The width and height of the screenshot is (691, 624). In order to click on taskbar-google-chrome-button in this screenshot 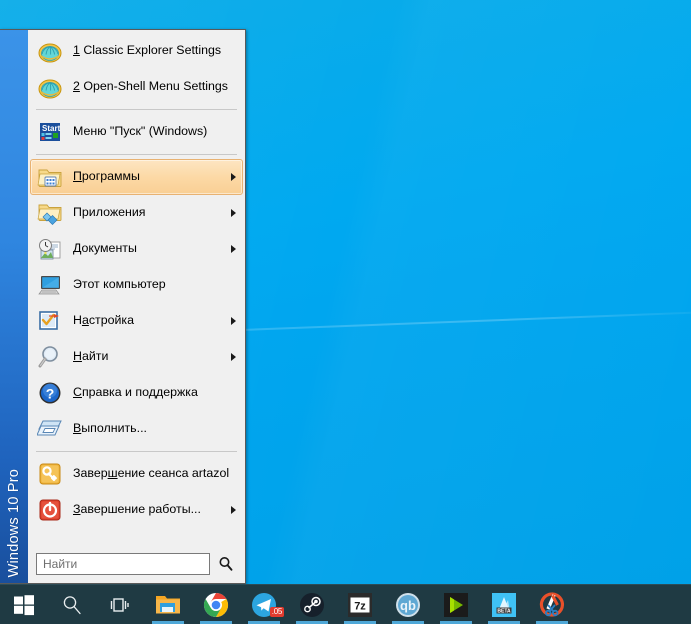, I will do `click(216, 604)`.